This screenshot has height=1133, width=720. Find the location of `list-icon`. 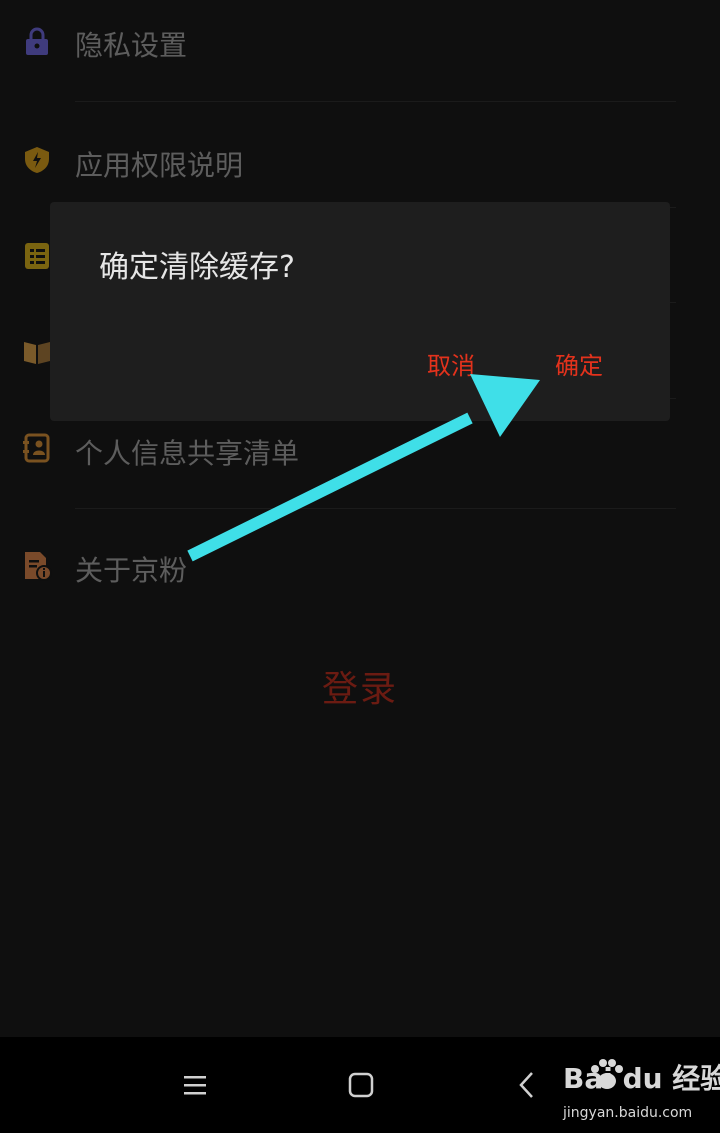

list-icon is located at coordinates (37, 256).